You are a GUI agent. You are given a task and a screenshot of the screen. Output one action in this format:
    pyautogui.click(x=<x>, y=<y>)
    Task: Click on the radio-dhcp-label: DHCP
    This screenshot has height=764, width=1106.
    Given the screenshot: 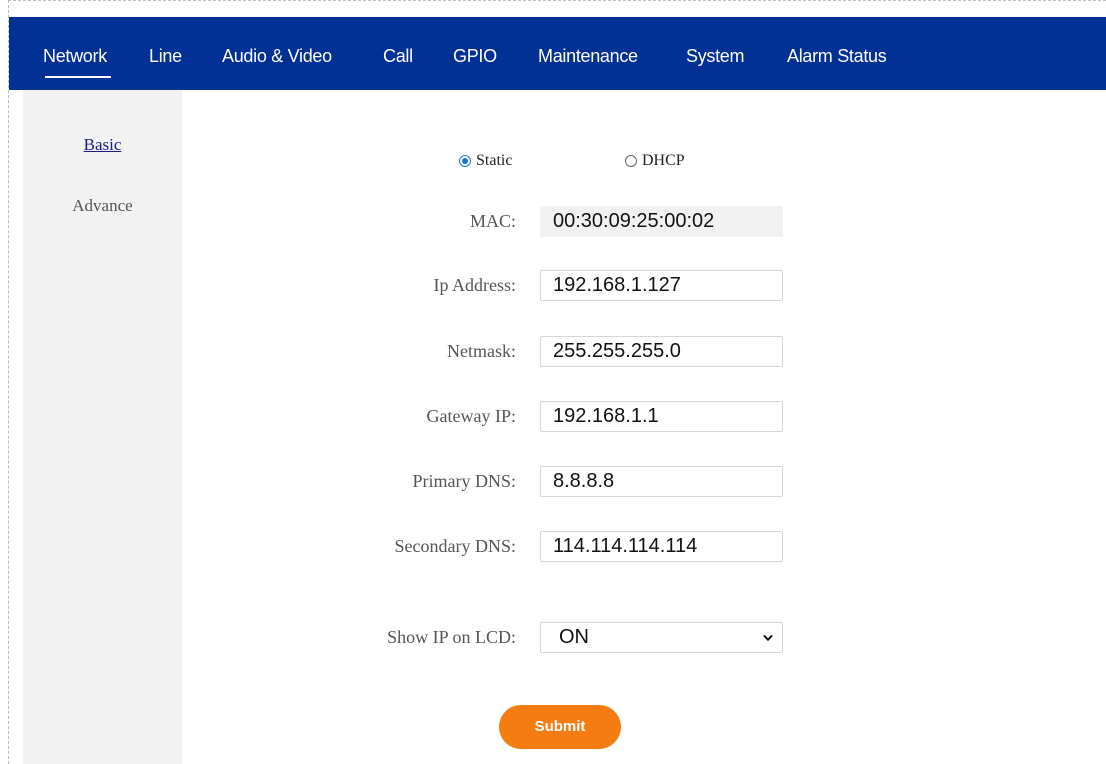 What is the action you would take?
    pyautogui.click(x=663, y=160)
    